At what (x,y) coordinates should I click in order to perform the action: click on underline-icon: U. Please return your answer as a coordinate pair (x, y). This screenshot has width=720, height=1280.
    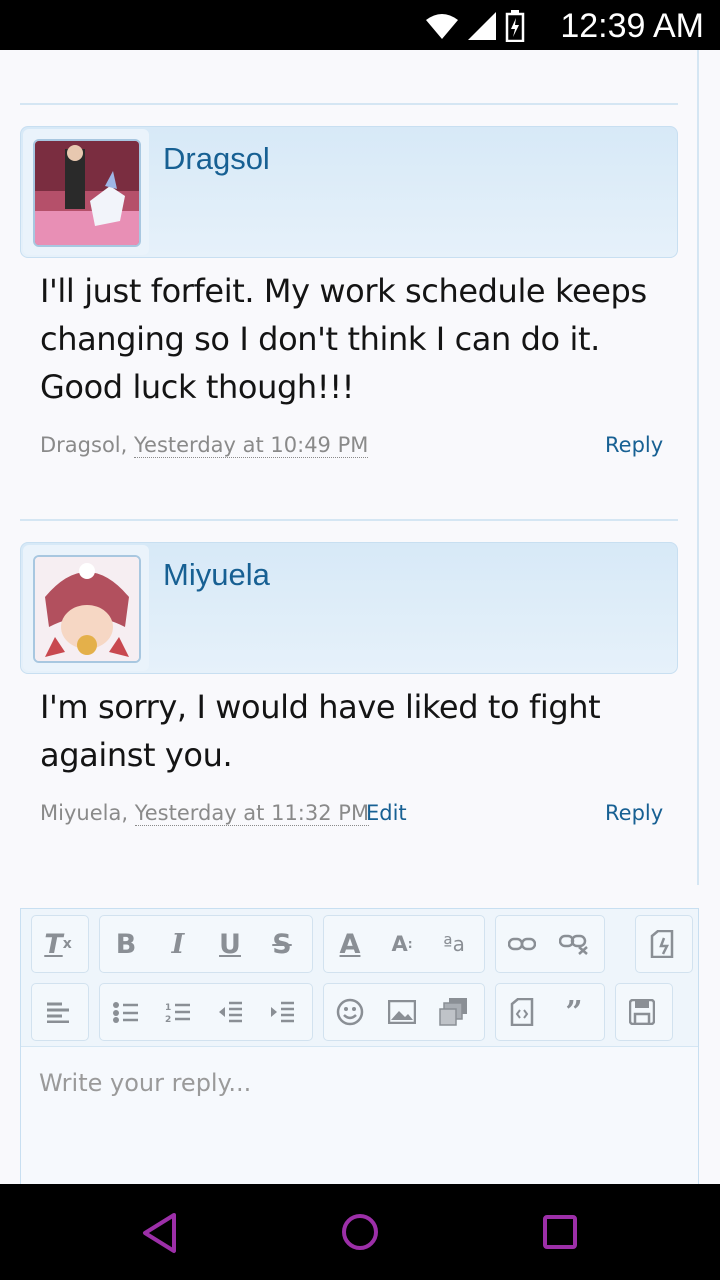
    Looking at the image, I should click on (230, 944).